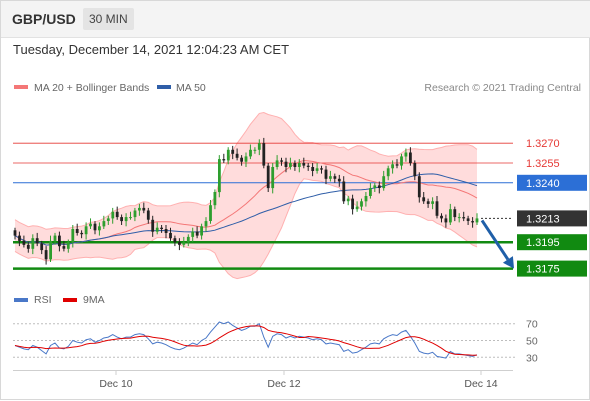  Describe the element at coordinates (94, 300) in the screenshot. I see `rsi-ma-legend-label: 9MA` at that location.